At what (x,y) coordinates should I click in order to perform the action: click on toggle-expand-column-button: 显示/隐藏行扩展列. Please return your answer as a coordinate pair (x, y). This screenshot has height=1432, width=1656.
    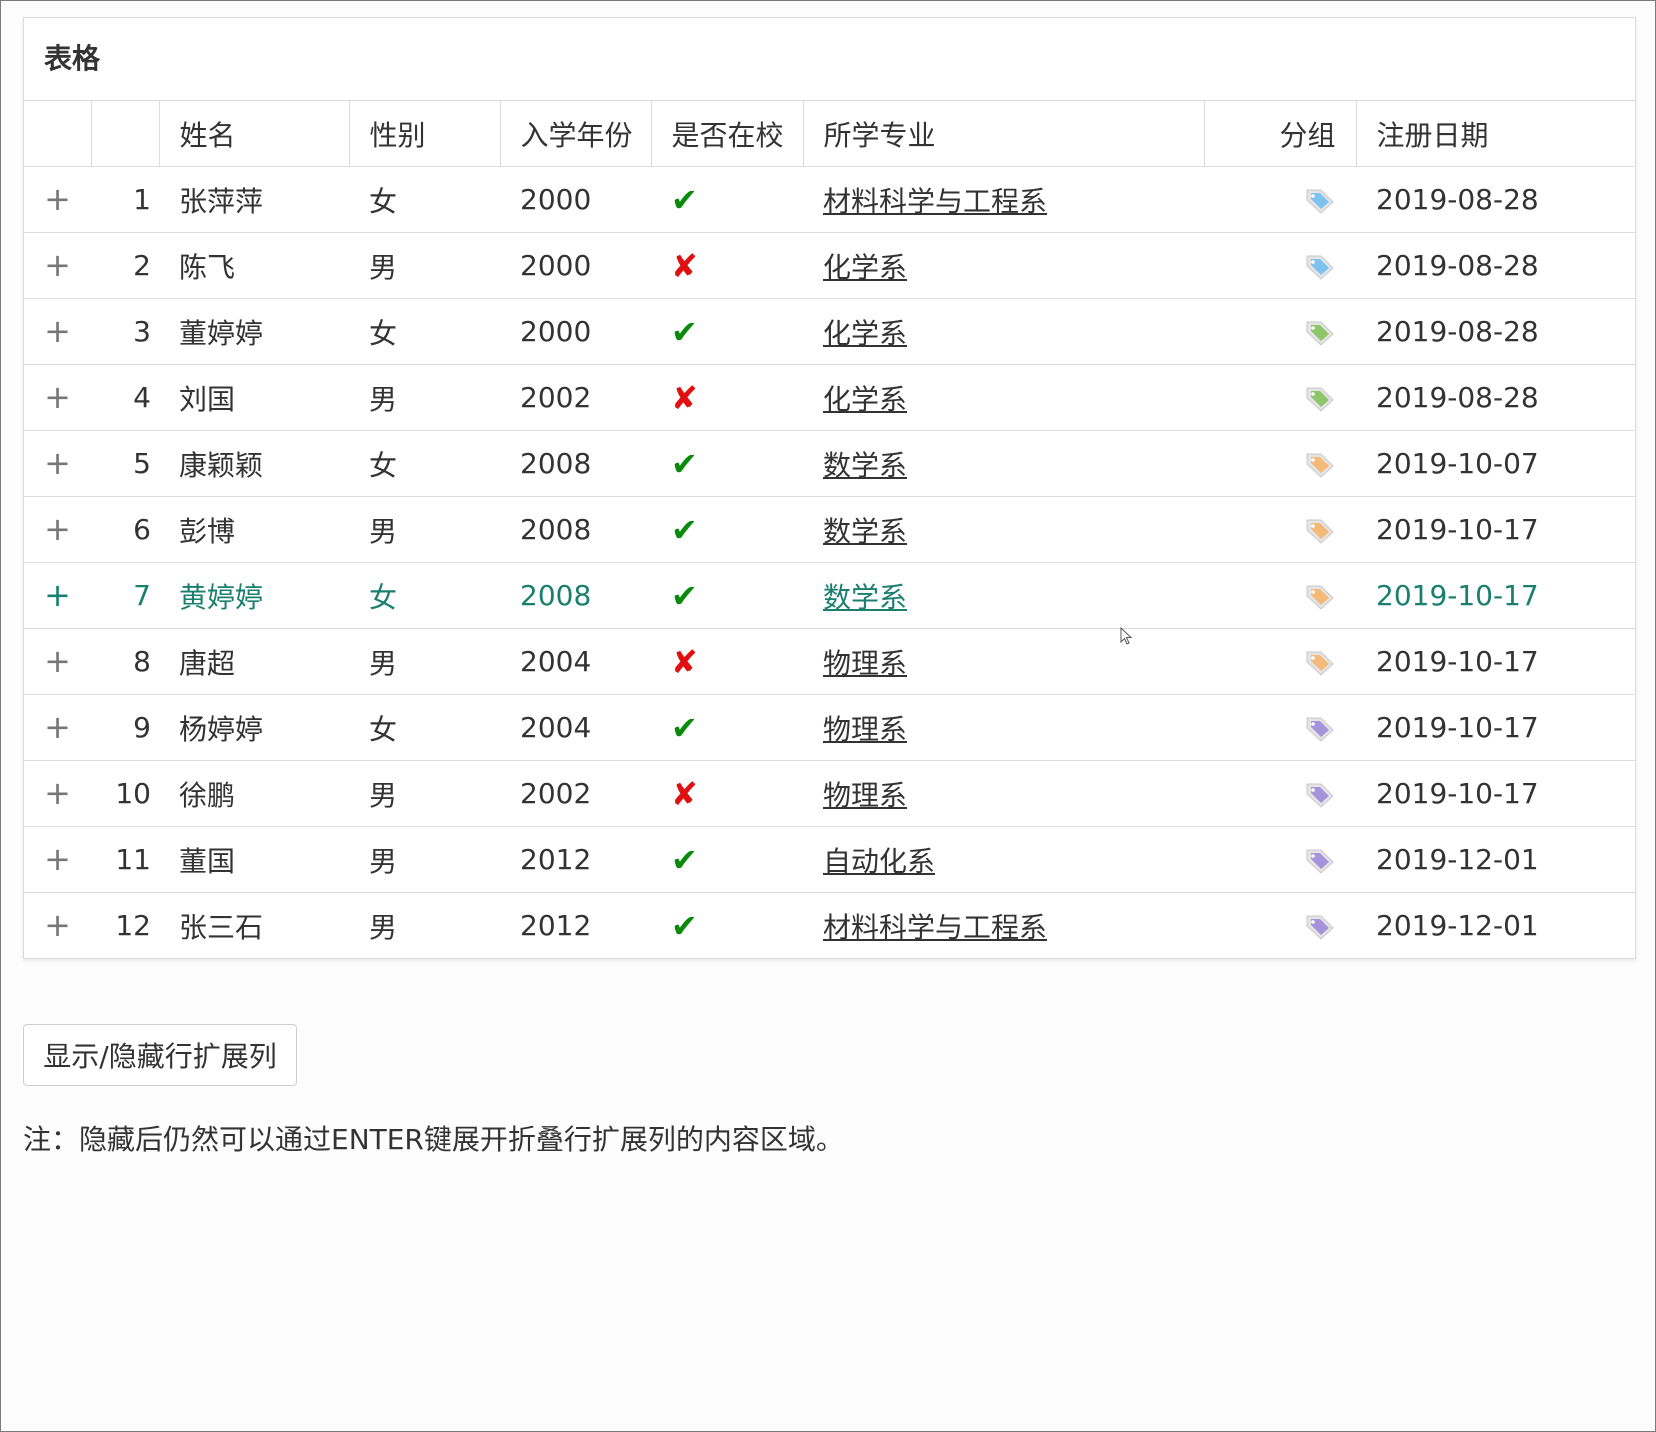
    Looking at the image, I should click on (160, 1055).